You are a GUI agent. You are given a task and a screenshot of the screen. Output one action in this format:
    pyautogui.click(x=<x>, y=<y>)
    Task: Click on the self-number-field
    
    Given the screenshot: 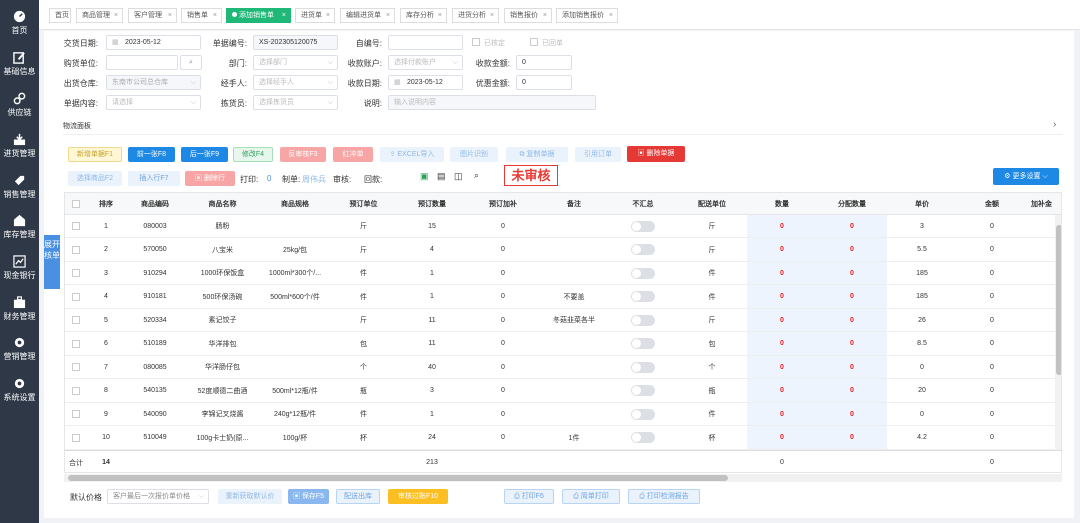 What is the action you would take?
    pyautogui.click(x=425, y=42)
    